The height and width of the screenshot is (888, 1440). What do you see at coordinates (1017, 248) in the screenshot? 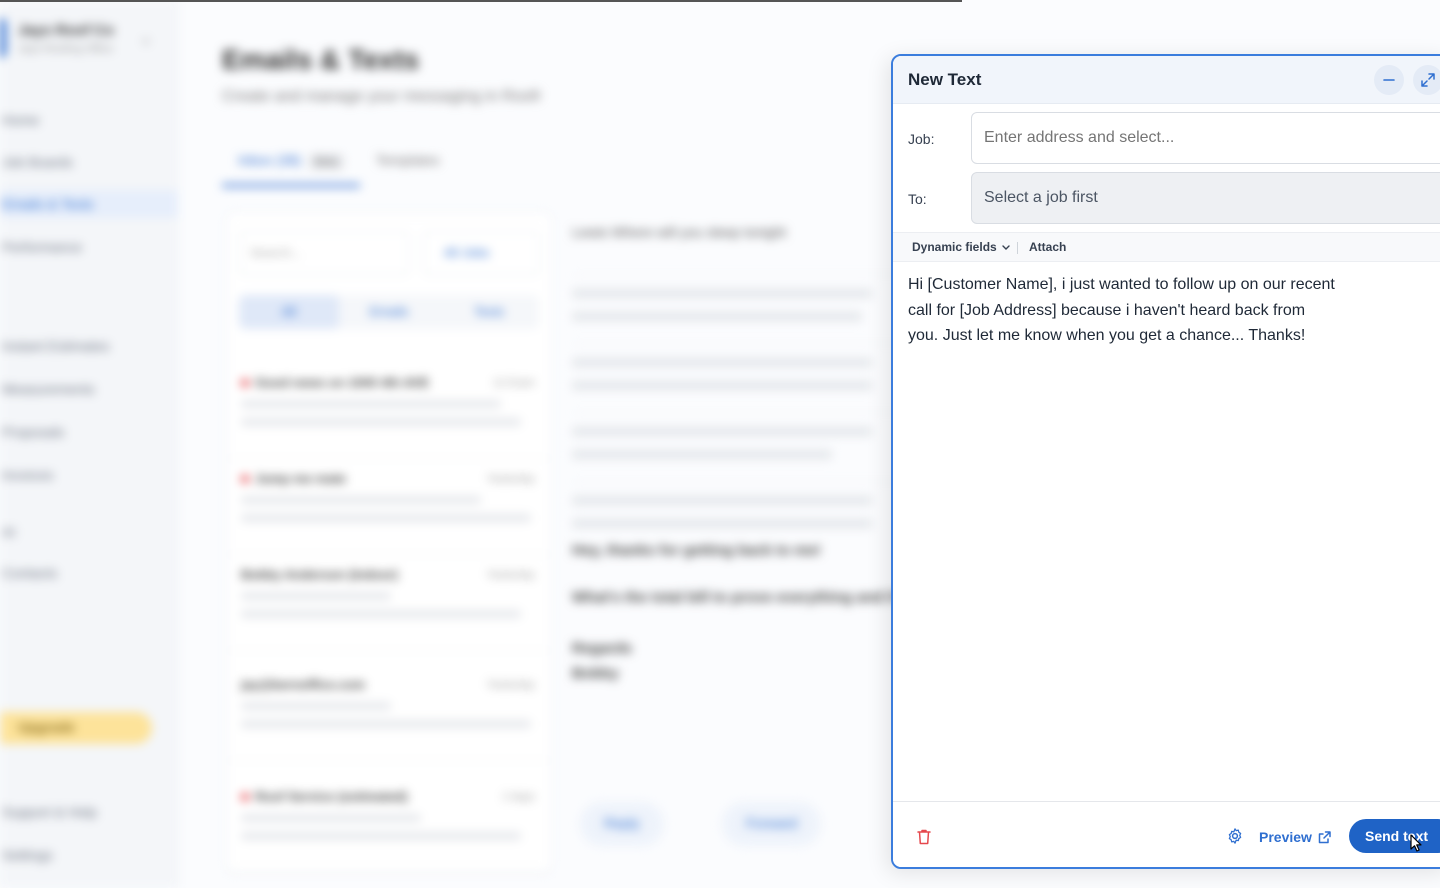
I see `toolbar-divider` at bounding box center [1017, 248].